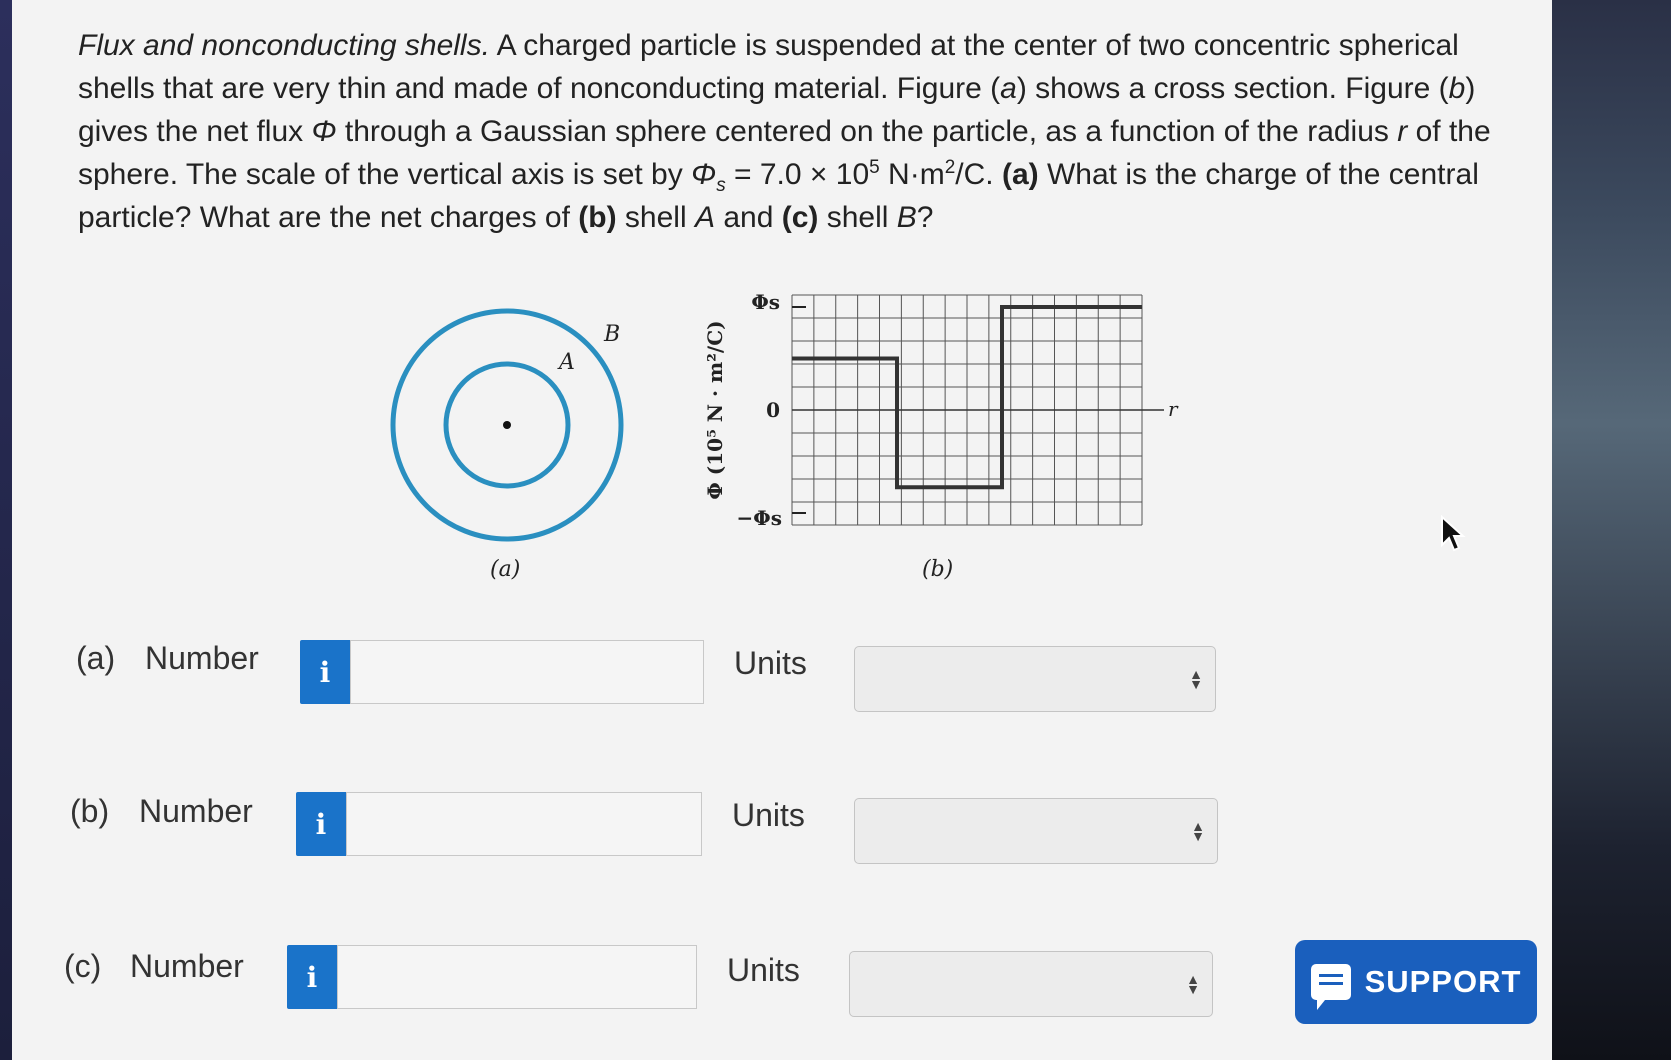 The height and width of the screenshot is (1060, 1671). I want to click on shell-b-label: B, so click(612, 334).